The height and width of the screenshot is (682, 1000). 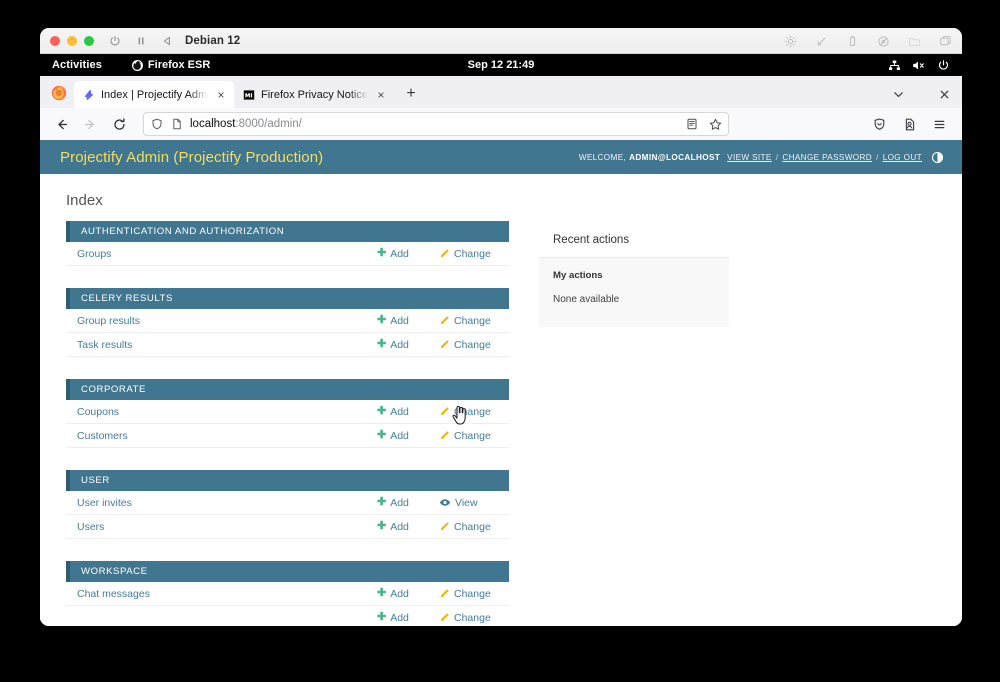 What do you see at coordinates (501, 65) in the screenshot?
I see `clock: Sep 12 21:49` at bounding box center [501, 65].